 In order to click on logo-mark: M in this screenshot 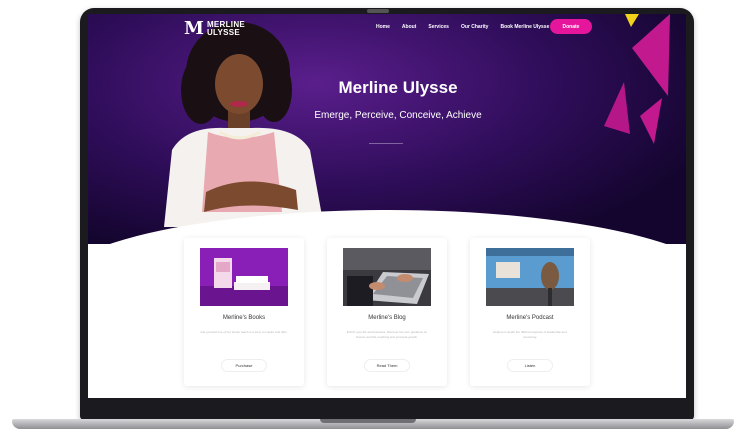, I will do `click(194, 28)`.